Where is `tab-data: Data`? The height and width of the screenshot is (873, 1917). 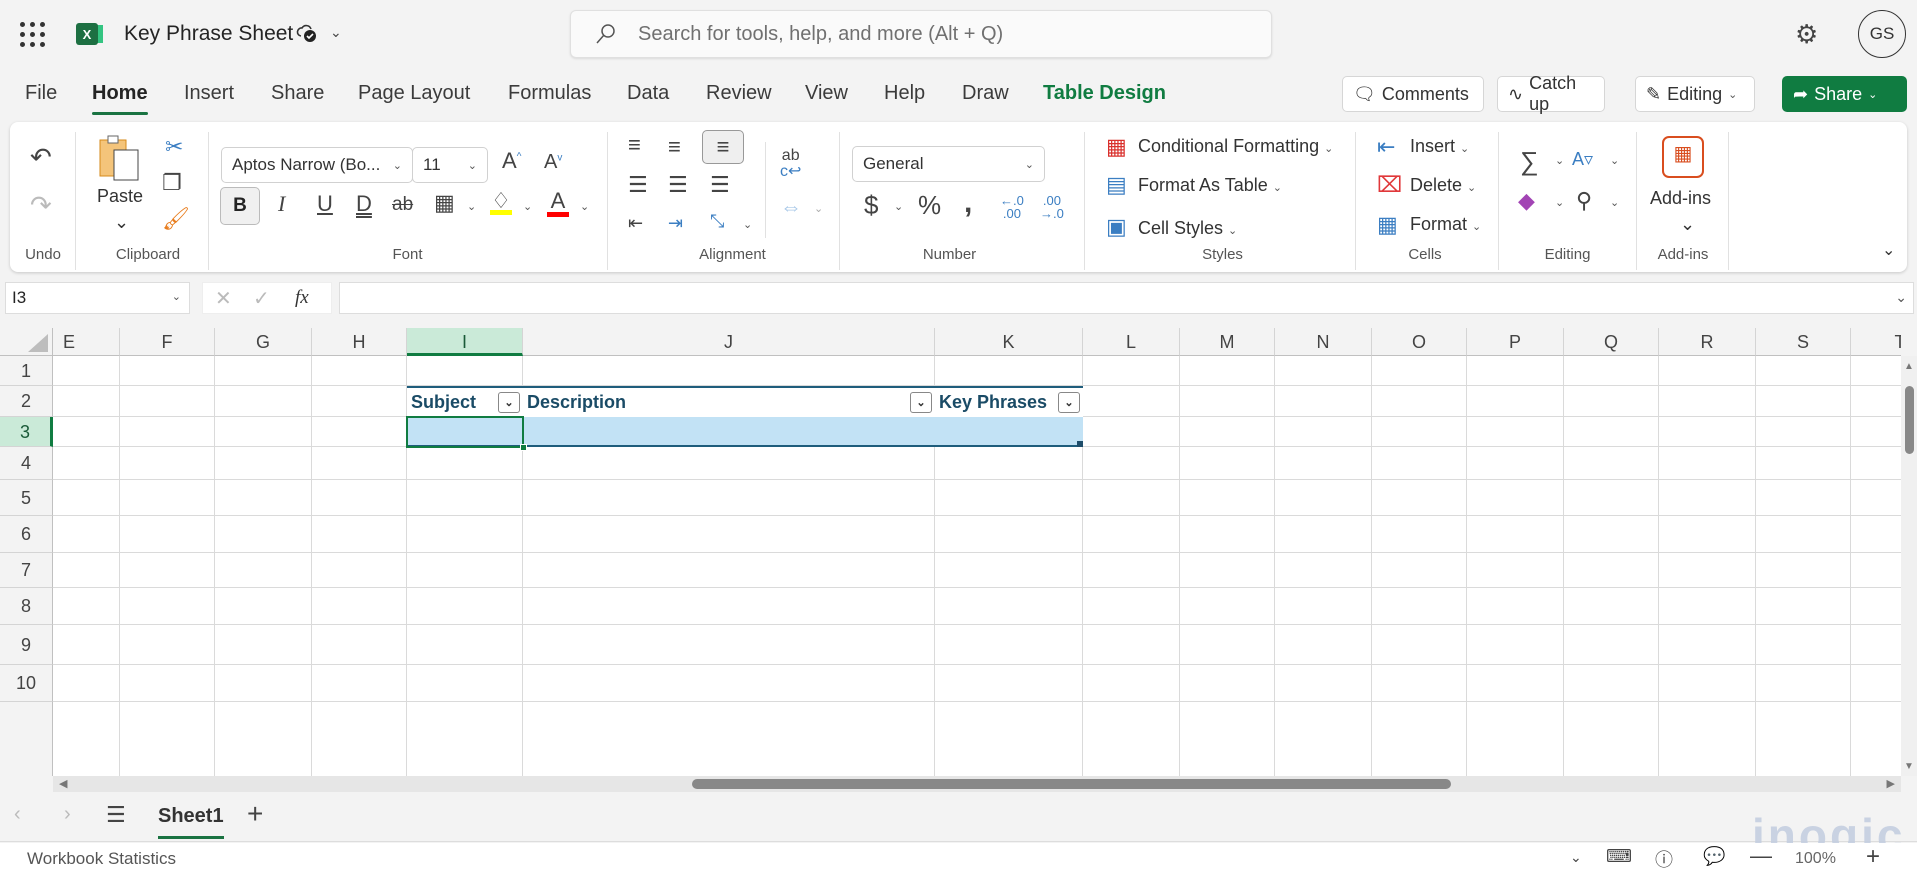 tab-data: Data is located at coordinates (648, 93).